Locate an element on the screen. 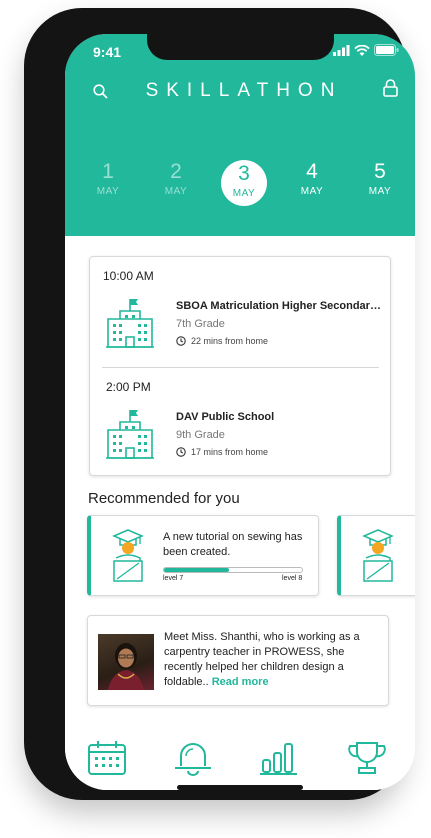 This screenshot has width=431, height=838. recommendation-card is located at coordinates (376, 555).